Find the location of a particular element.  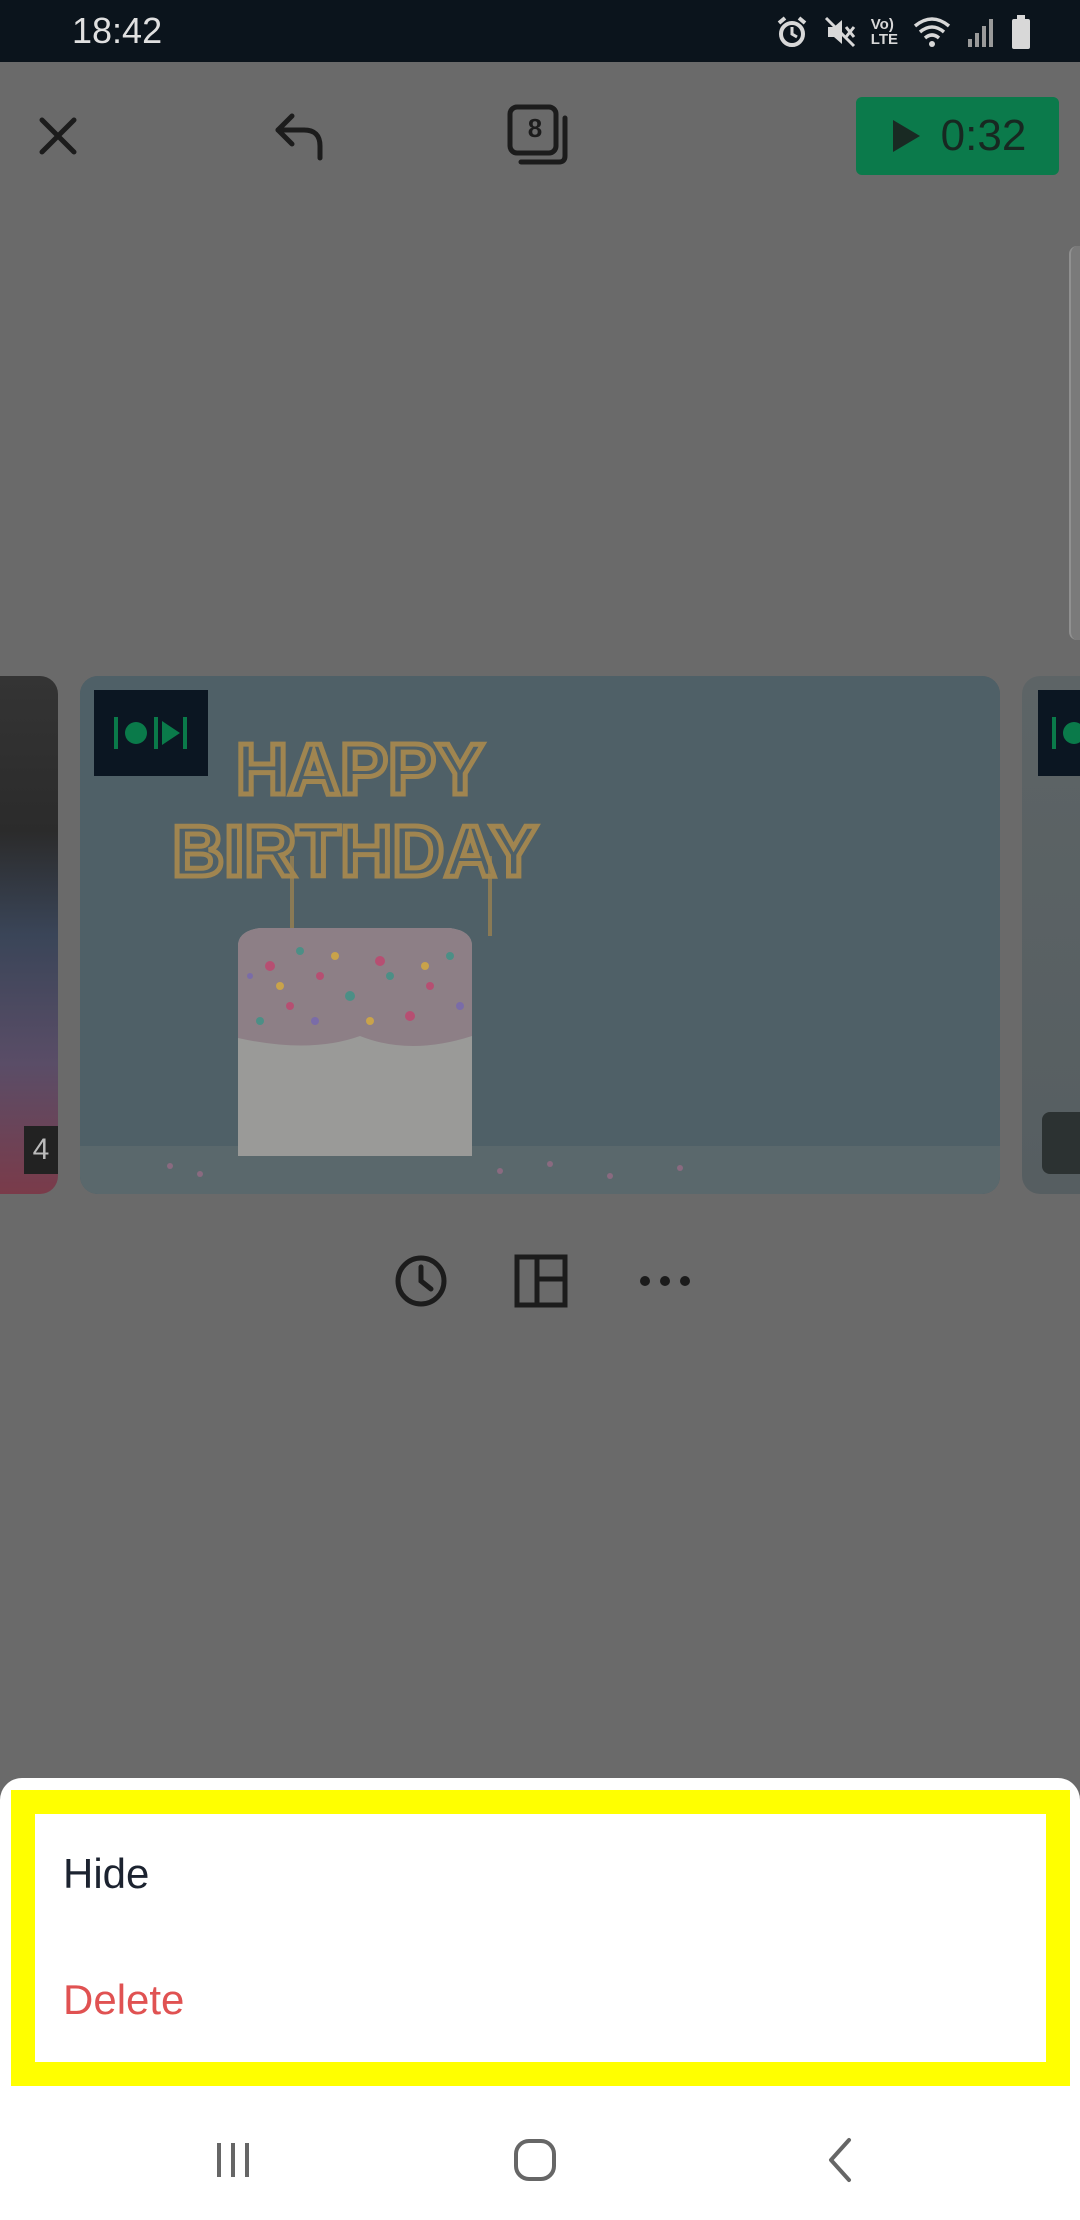

slide-action-row is located at coordinates (540, 1281).